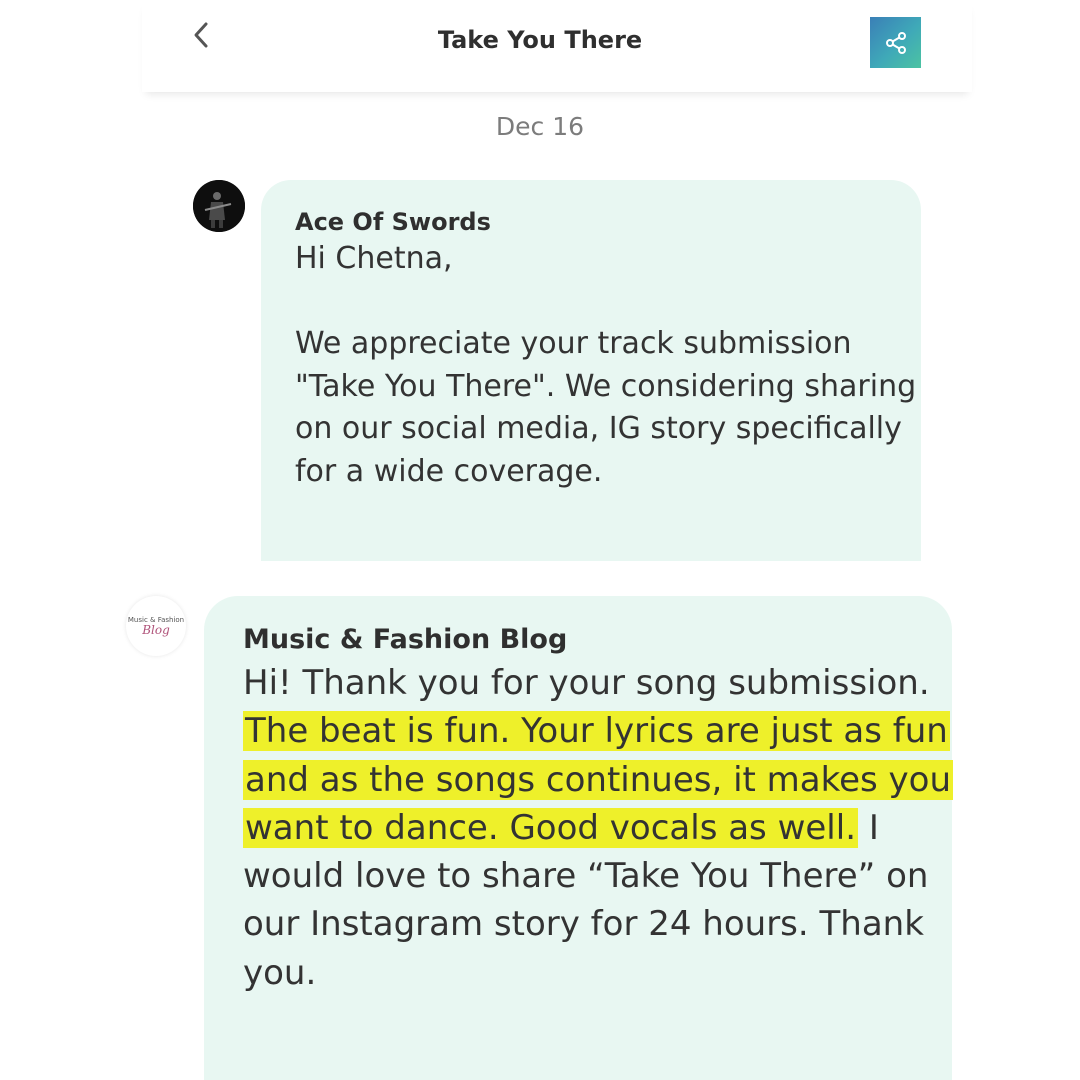 This screenshot has width=1080, height=1080. I want to click on avatar: Music & Fashion Blog, so click(156, 626).